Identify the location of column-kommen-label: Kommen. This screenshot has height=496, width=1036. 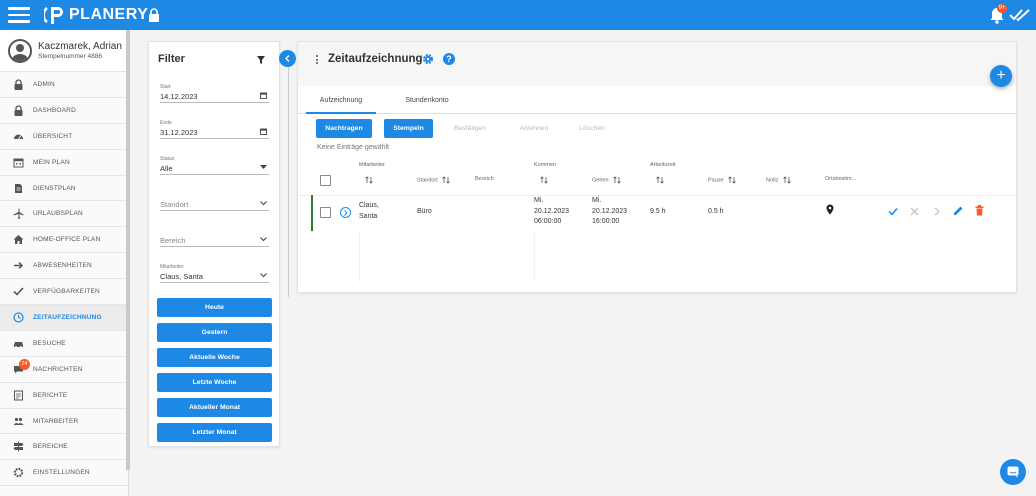
(545, 165).